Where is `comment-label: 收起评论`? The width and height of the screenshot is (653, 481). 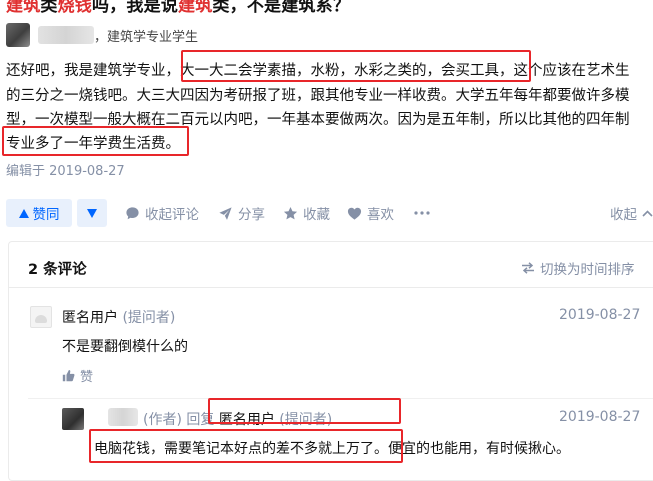 comment-label: 收起评论 is located at coordinates (172, 215).